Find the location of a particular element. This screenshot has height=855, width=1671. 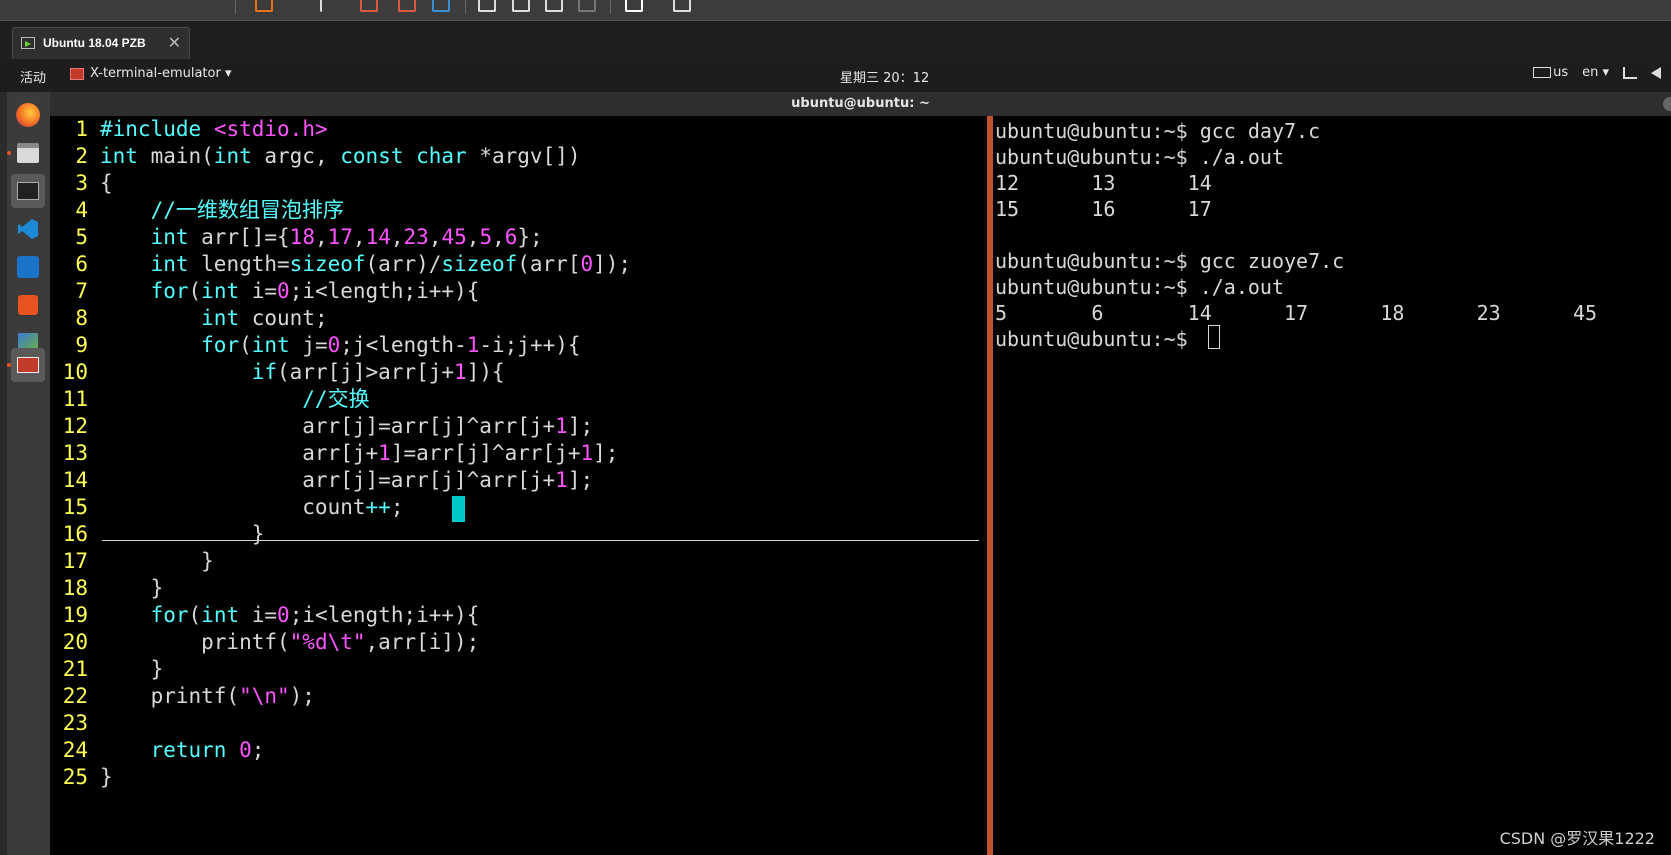

vscode-icon is located at coordinates (28, 229).